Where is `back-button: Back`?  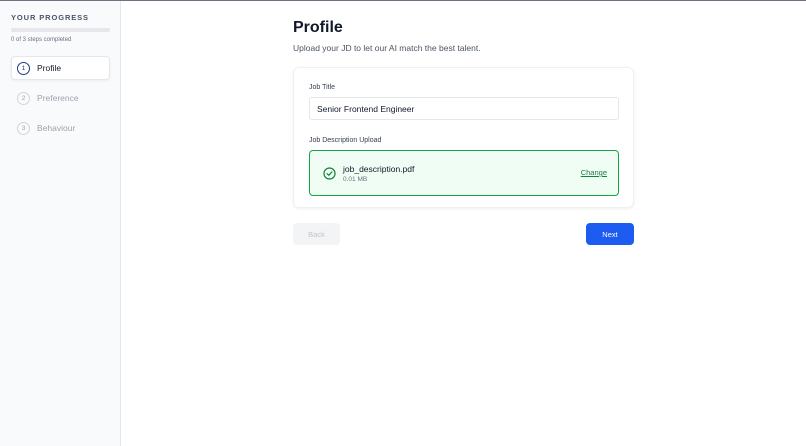
back-button: Back is located at coordinates (316, 234).